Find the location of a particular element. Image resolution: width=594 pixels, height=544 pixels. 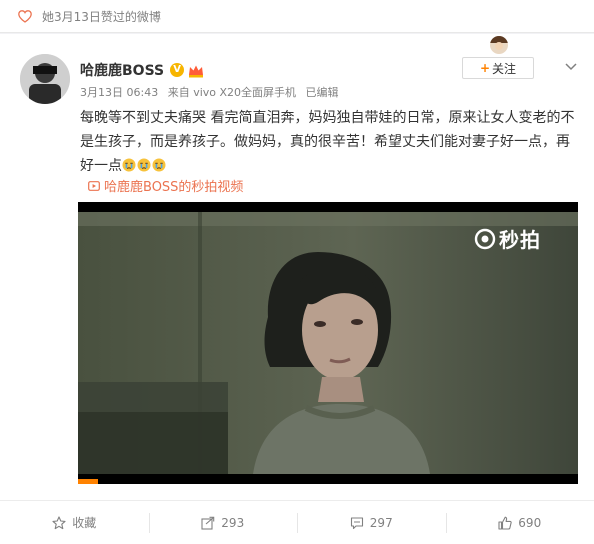

post-date: 3月13日 06:43 is located at coordinates (119, 92).